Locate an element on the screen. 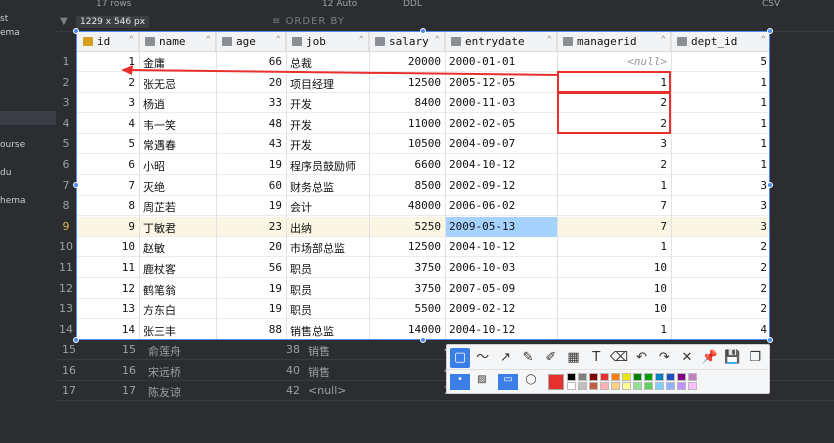 Image resolution: width=834 pixels, height=443 pixels. explorer-item: ourse is located at coordinates (12, 145).